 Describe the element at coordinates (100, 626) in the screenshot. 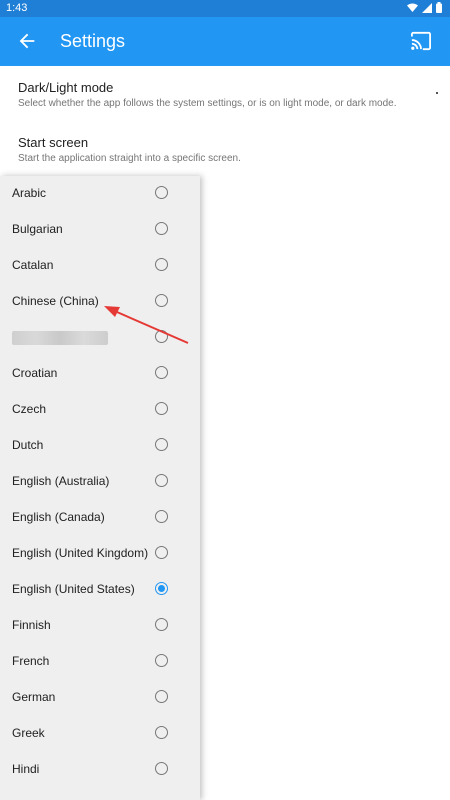

I see `language-option: Finnish` at that location.